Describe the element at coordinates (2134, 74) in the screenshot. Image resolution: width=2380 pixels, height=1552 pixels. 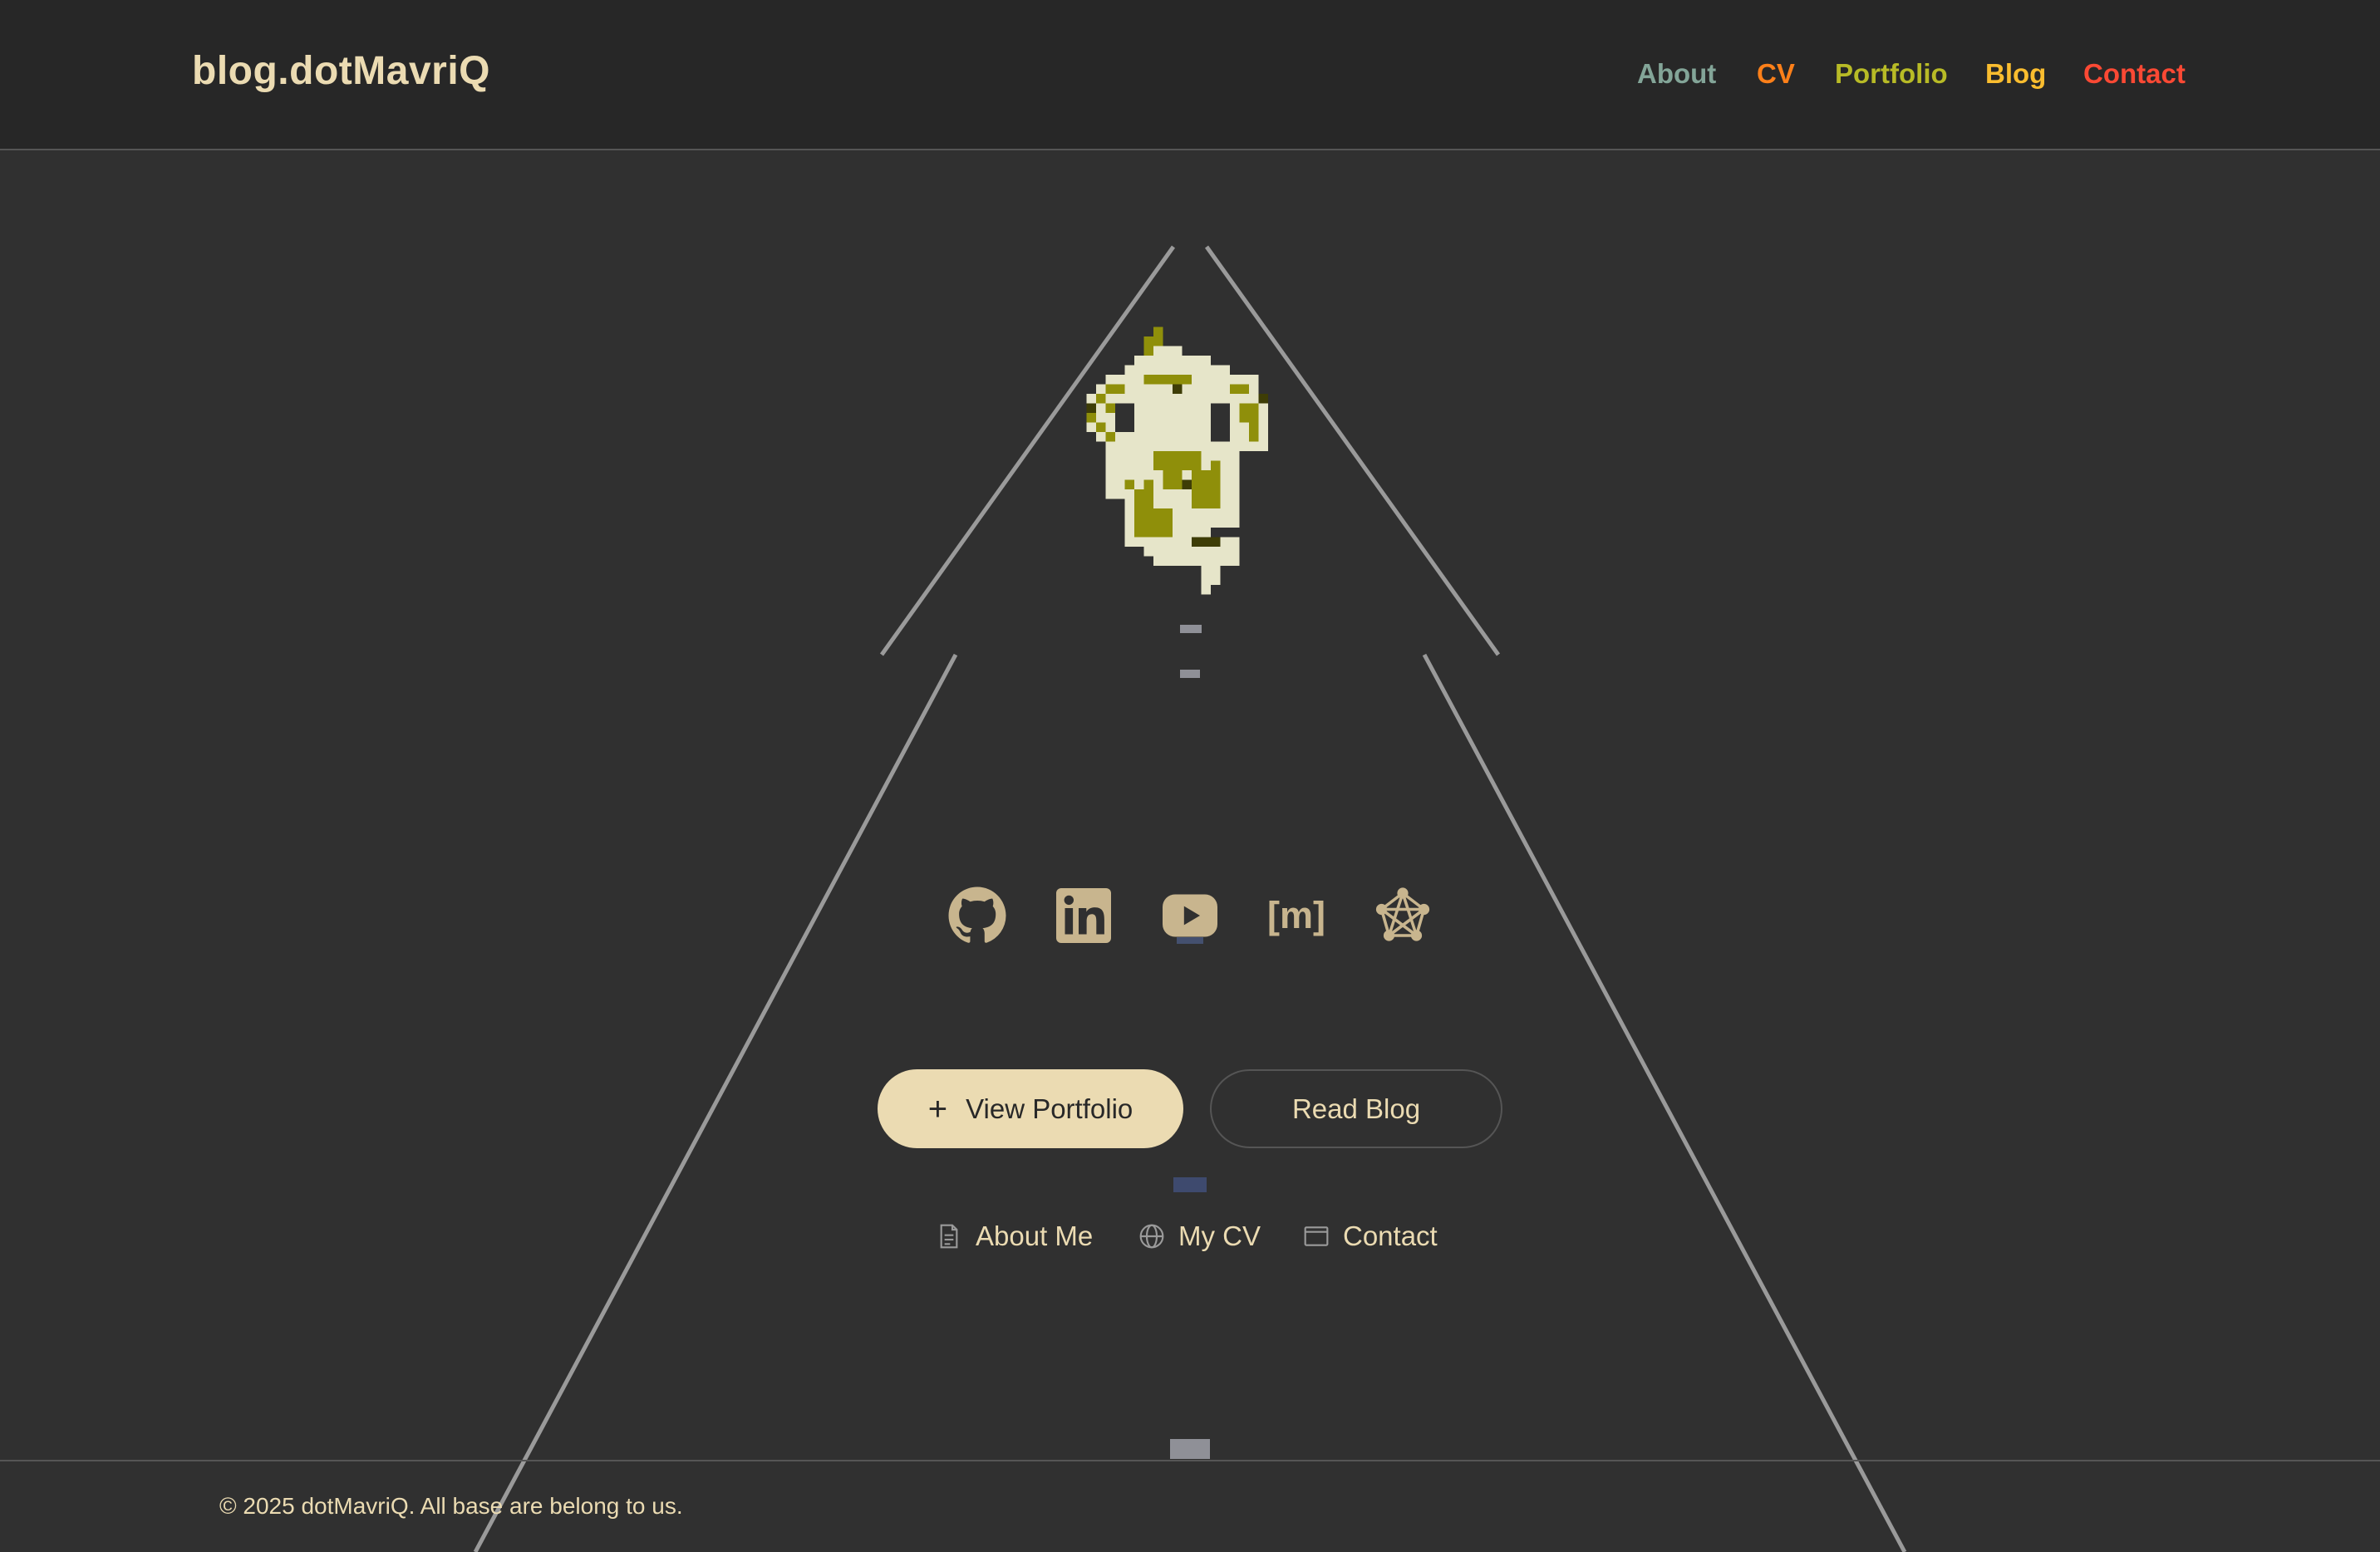
I see `nav-link-contact: Contact` at that location.